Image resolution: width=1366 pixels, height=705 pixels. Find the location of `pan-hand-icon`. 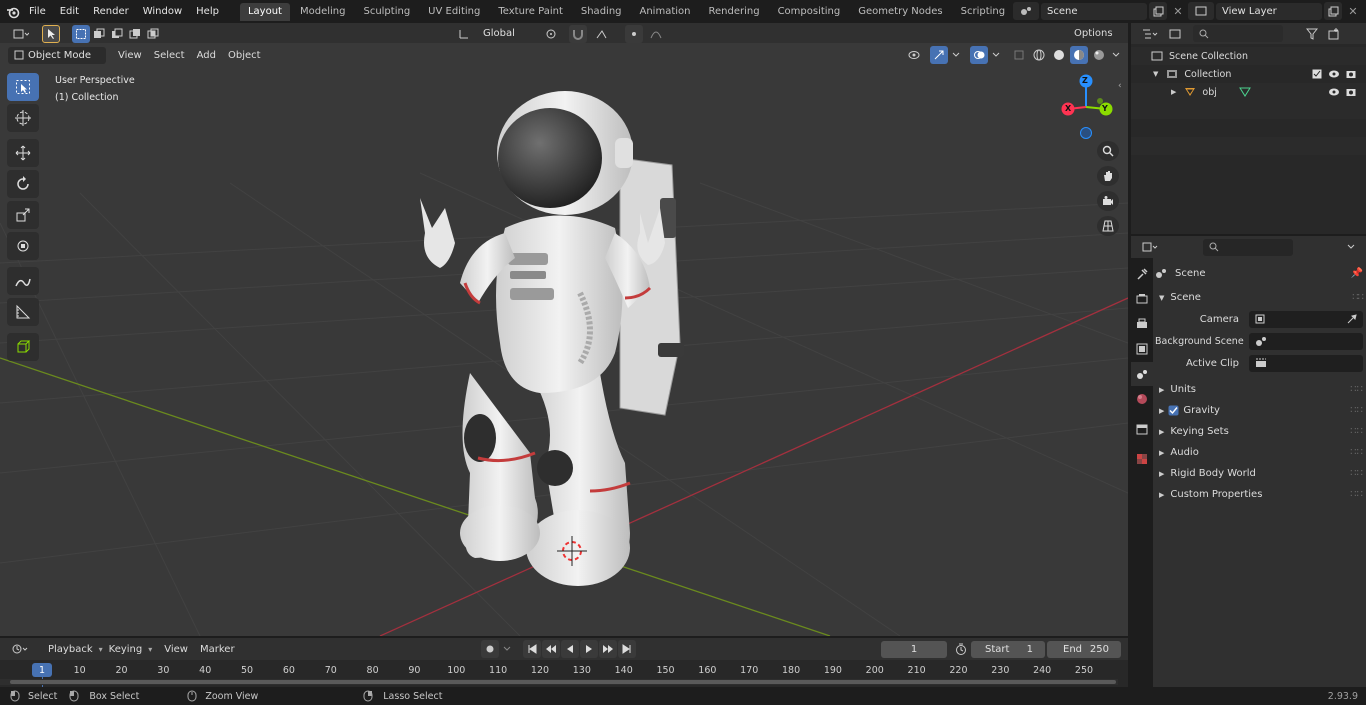

pan-hand-icon is located at coordinates (1108, 176).